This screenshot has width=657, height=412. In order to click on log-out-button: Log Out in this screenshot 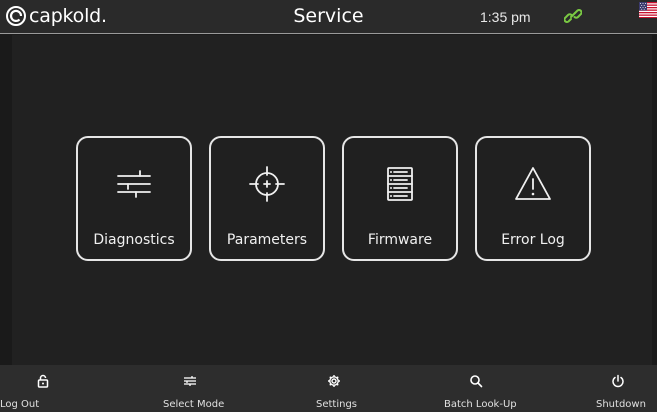, I will do `click(35, 388)`.